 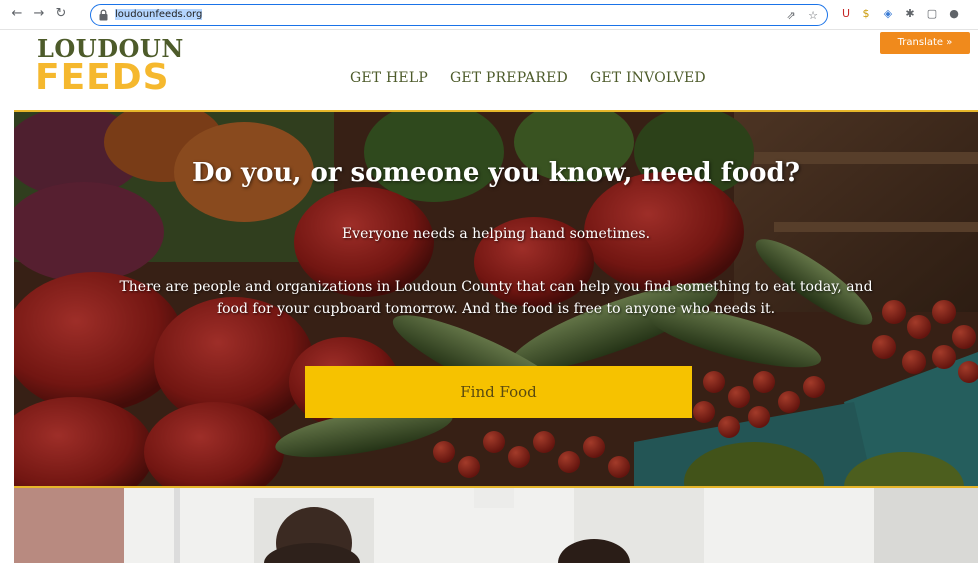 What do you see at coordinates (496, 234) in the screenshot?
I see `hero-subtitle: Everyone needs a helping hand sometimes.` at bounding box center [496, 234].